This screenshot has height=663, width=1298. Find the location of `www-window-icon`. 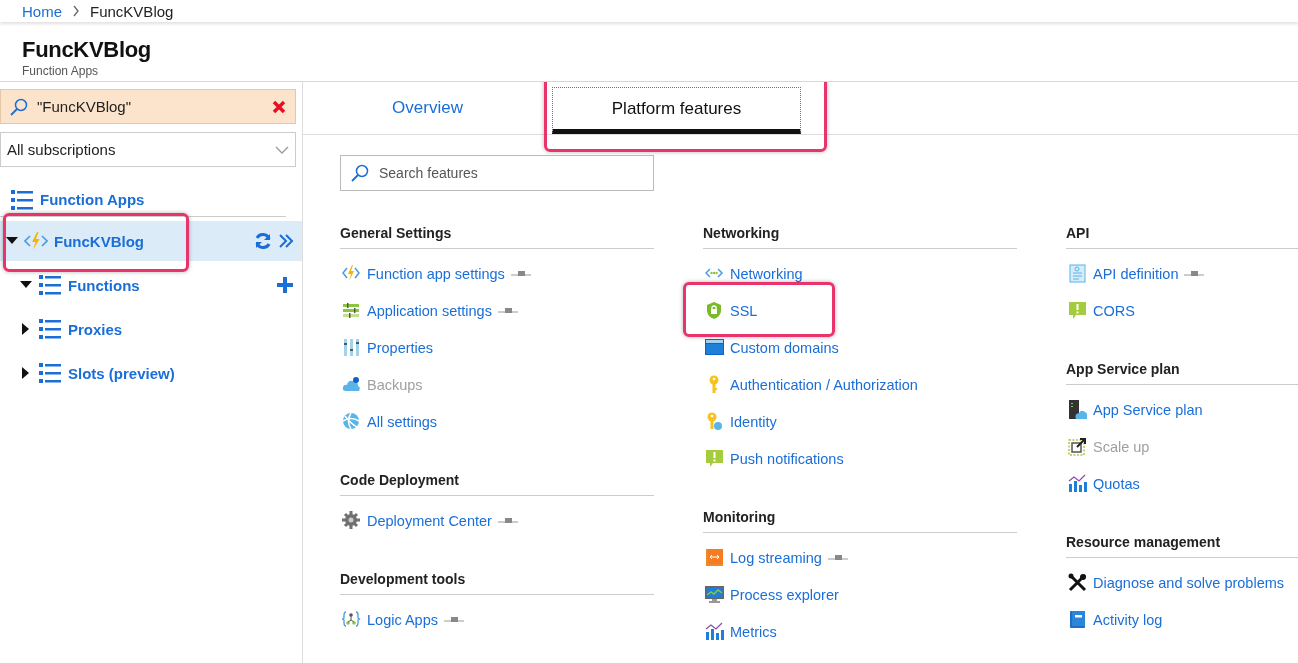

www-window-icon is located at coordinates (714, 347).